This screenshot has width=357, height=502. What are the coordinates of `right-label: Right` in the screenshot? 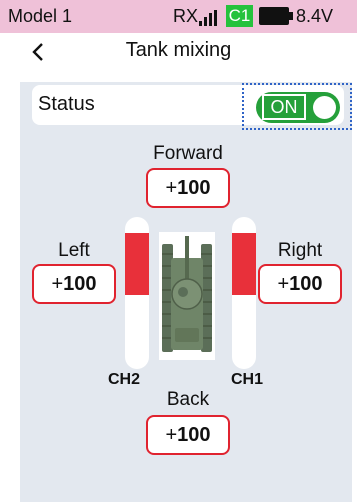 It's located at (300, 250).